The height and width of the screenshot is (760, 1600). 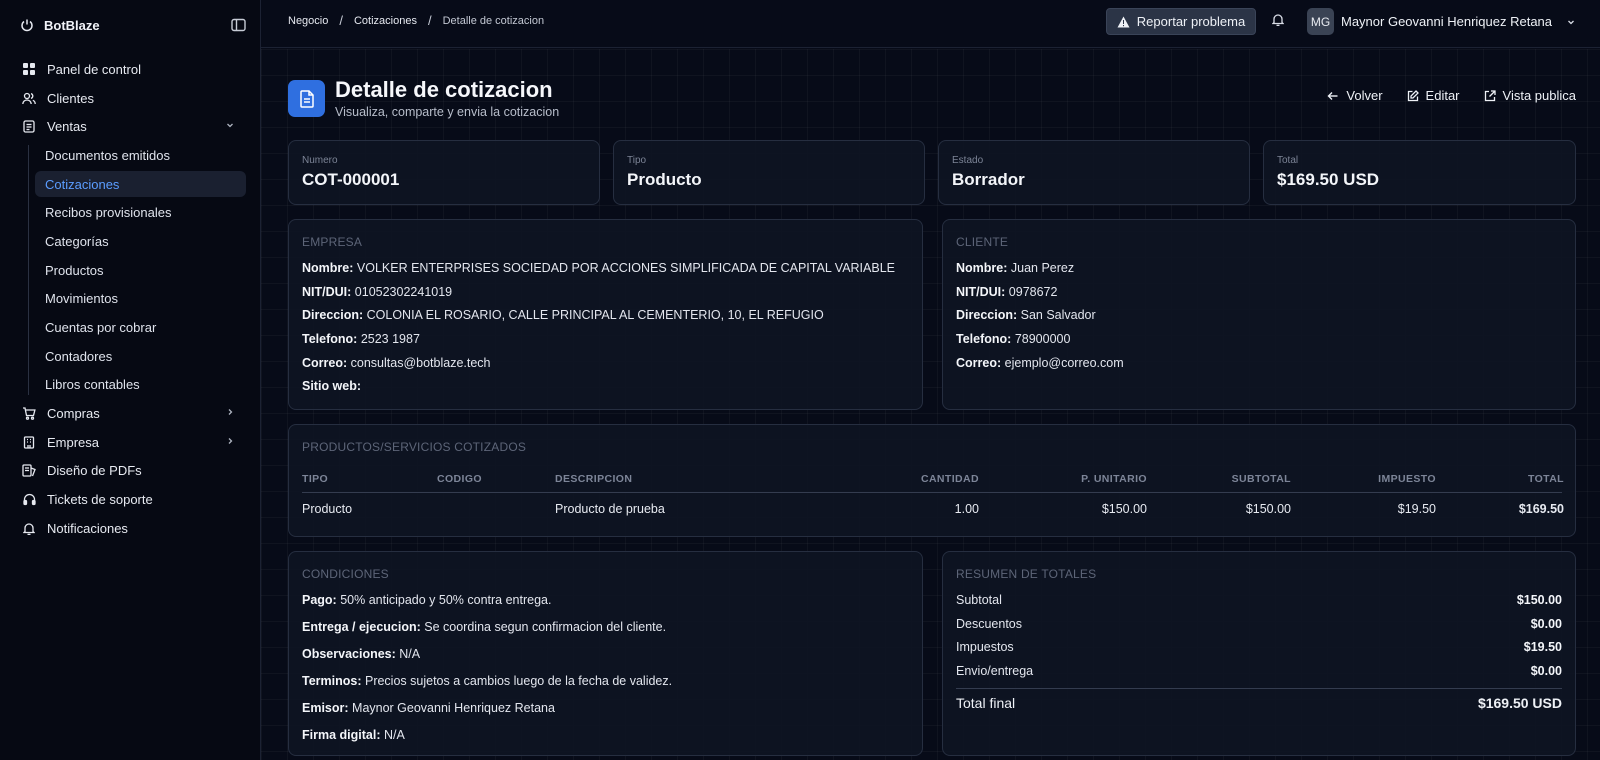 I want to click on user-menu: MG Maynor Geovanni Henriquez Retana, so click(x=1441, y=21).